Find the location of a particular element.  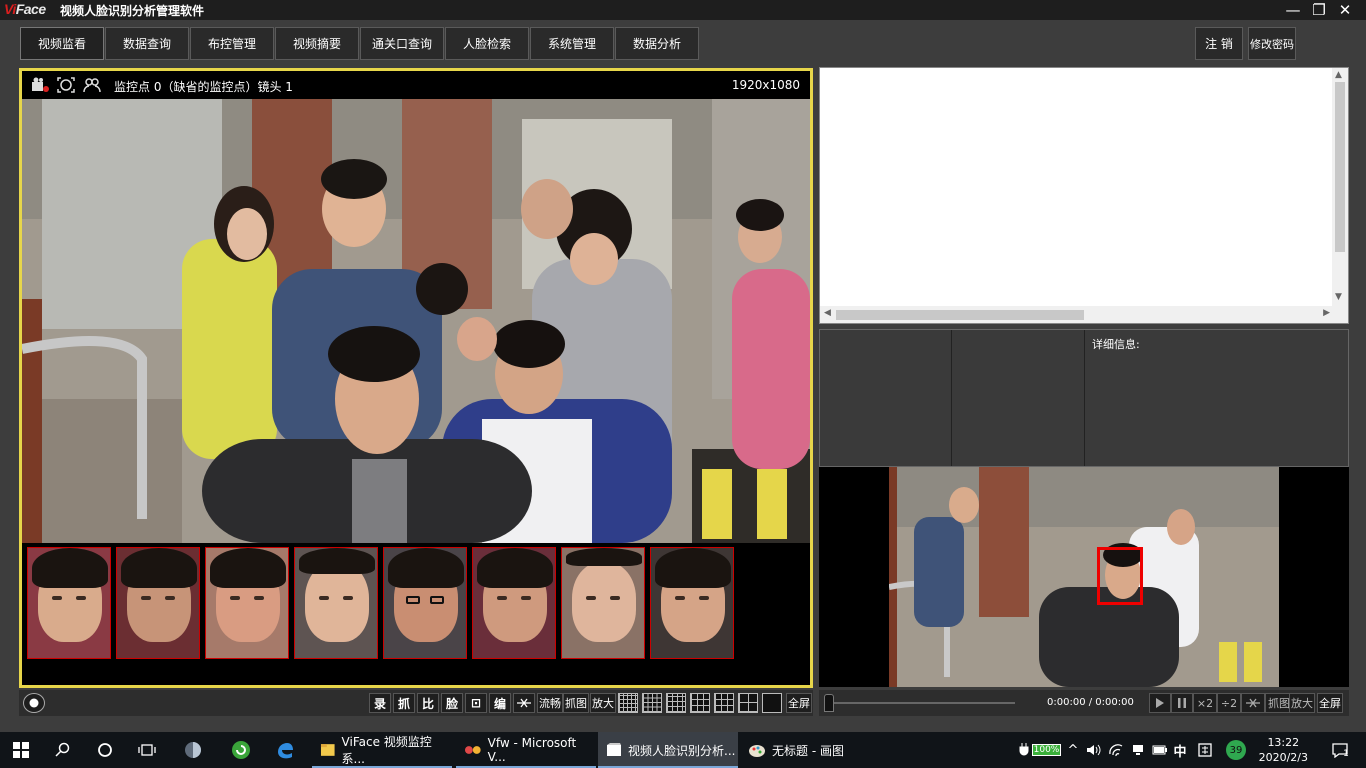

face-detect-icon is located at coordinates (66, 85).